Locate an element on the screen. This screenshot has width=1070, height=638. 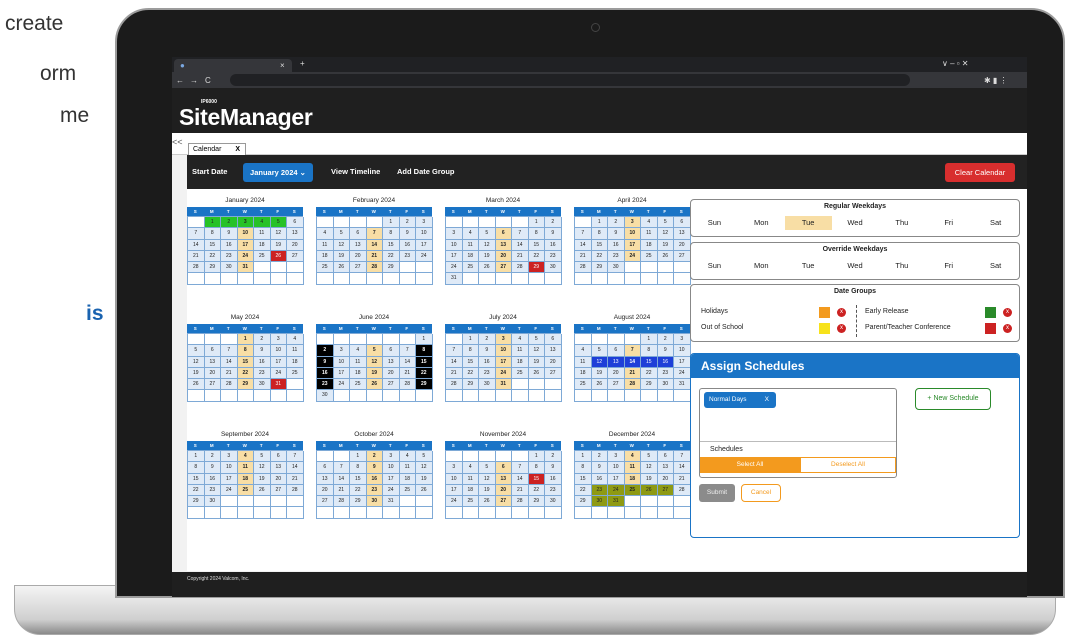
regular-day-tue: Tue is located at coordinates (808, 223).